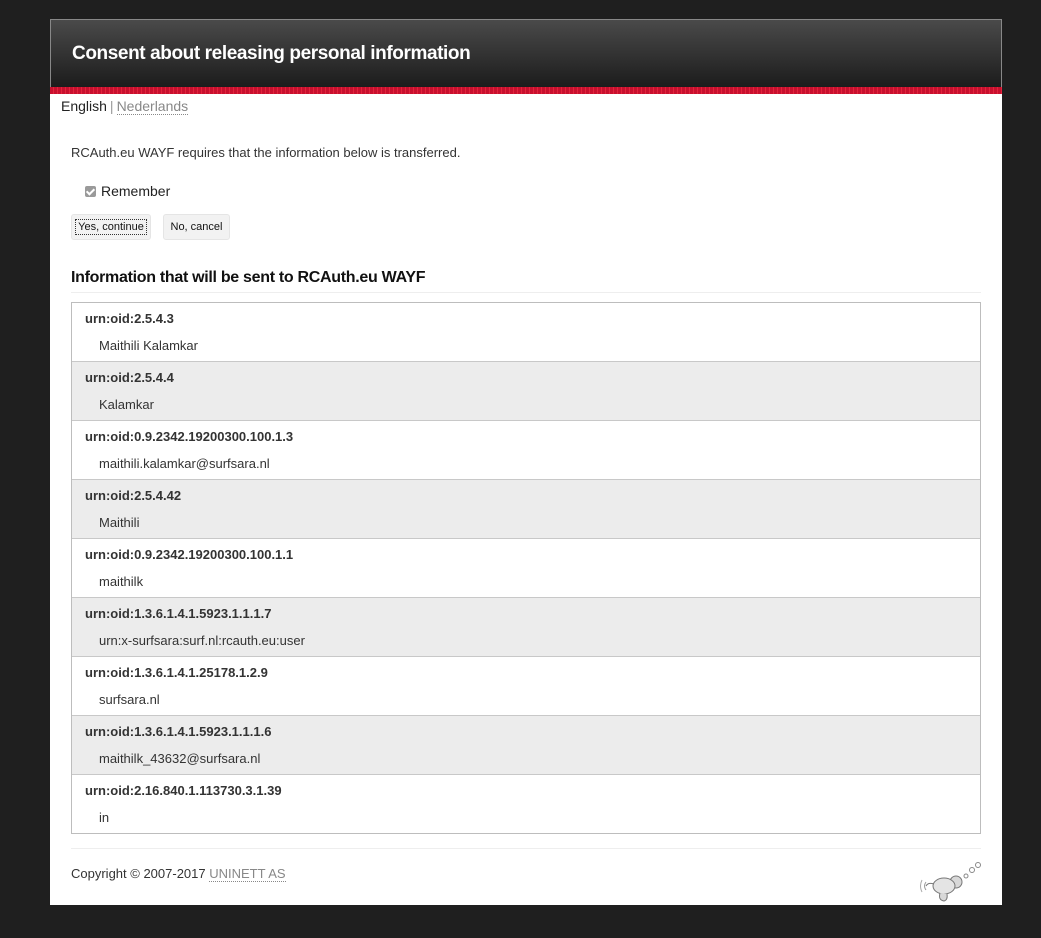  Describe the element at coordinates (526, 292) in the screenshot. I see `divider` at that location.